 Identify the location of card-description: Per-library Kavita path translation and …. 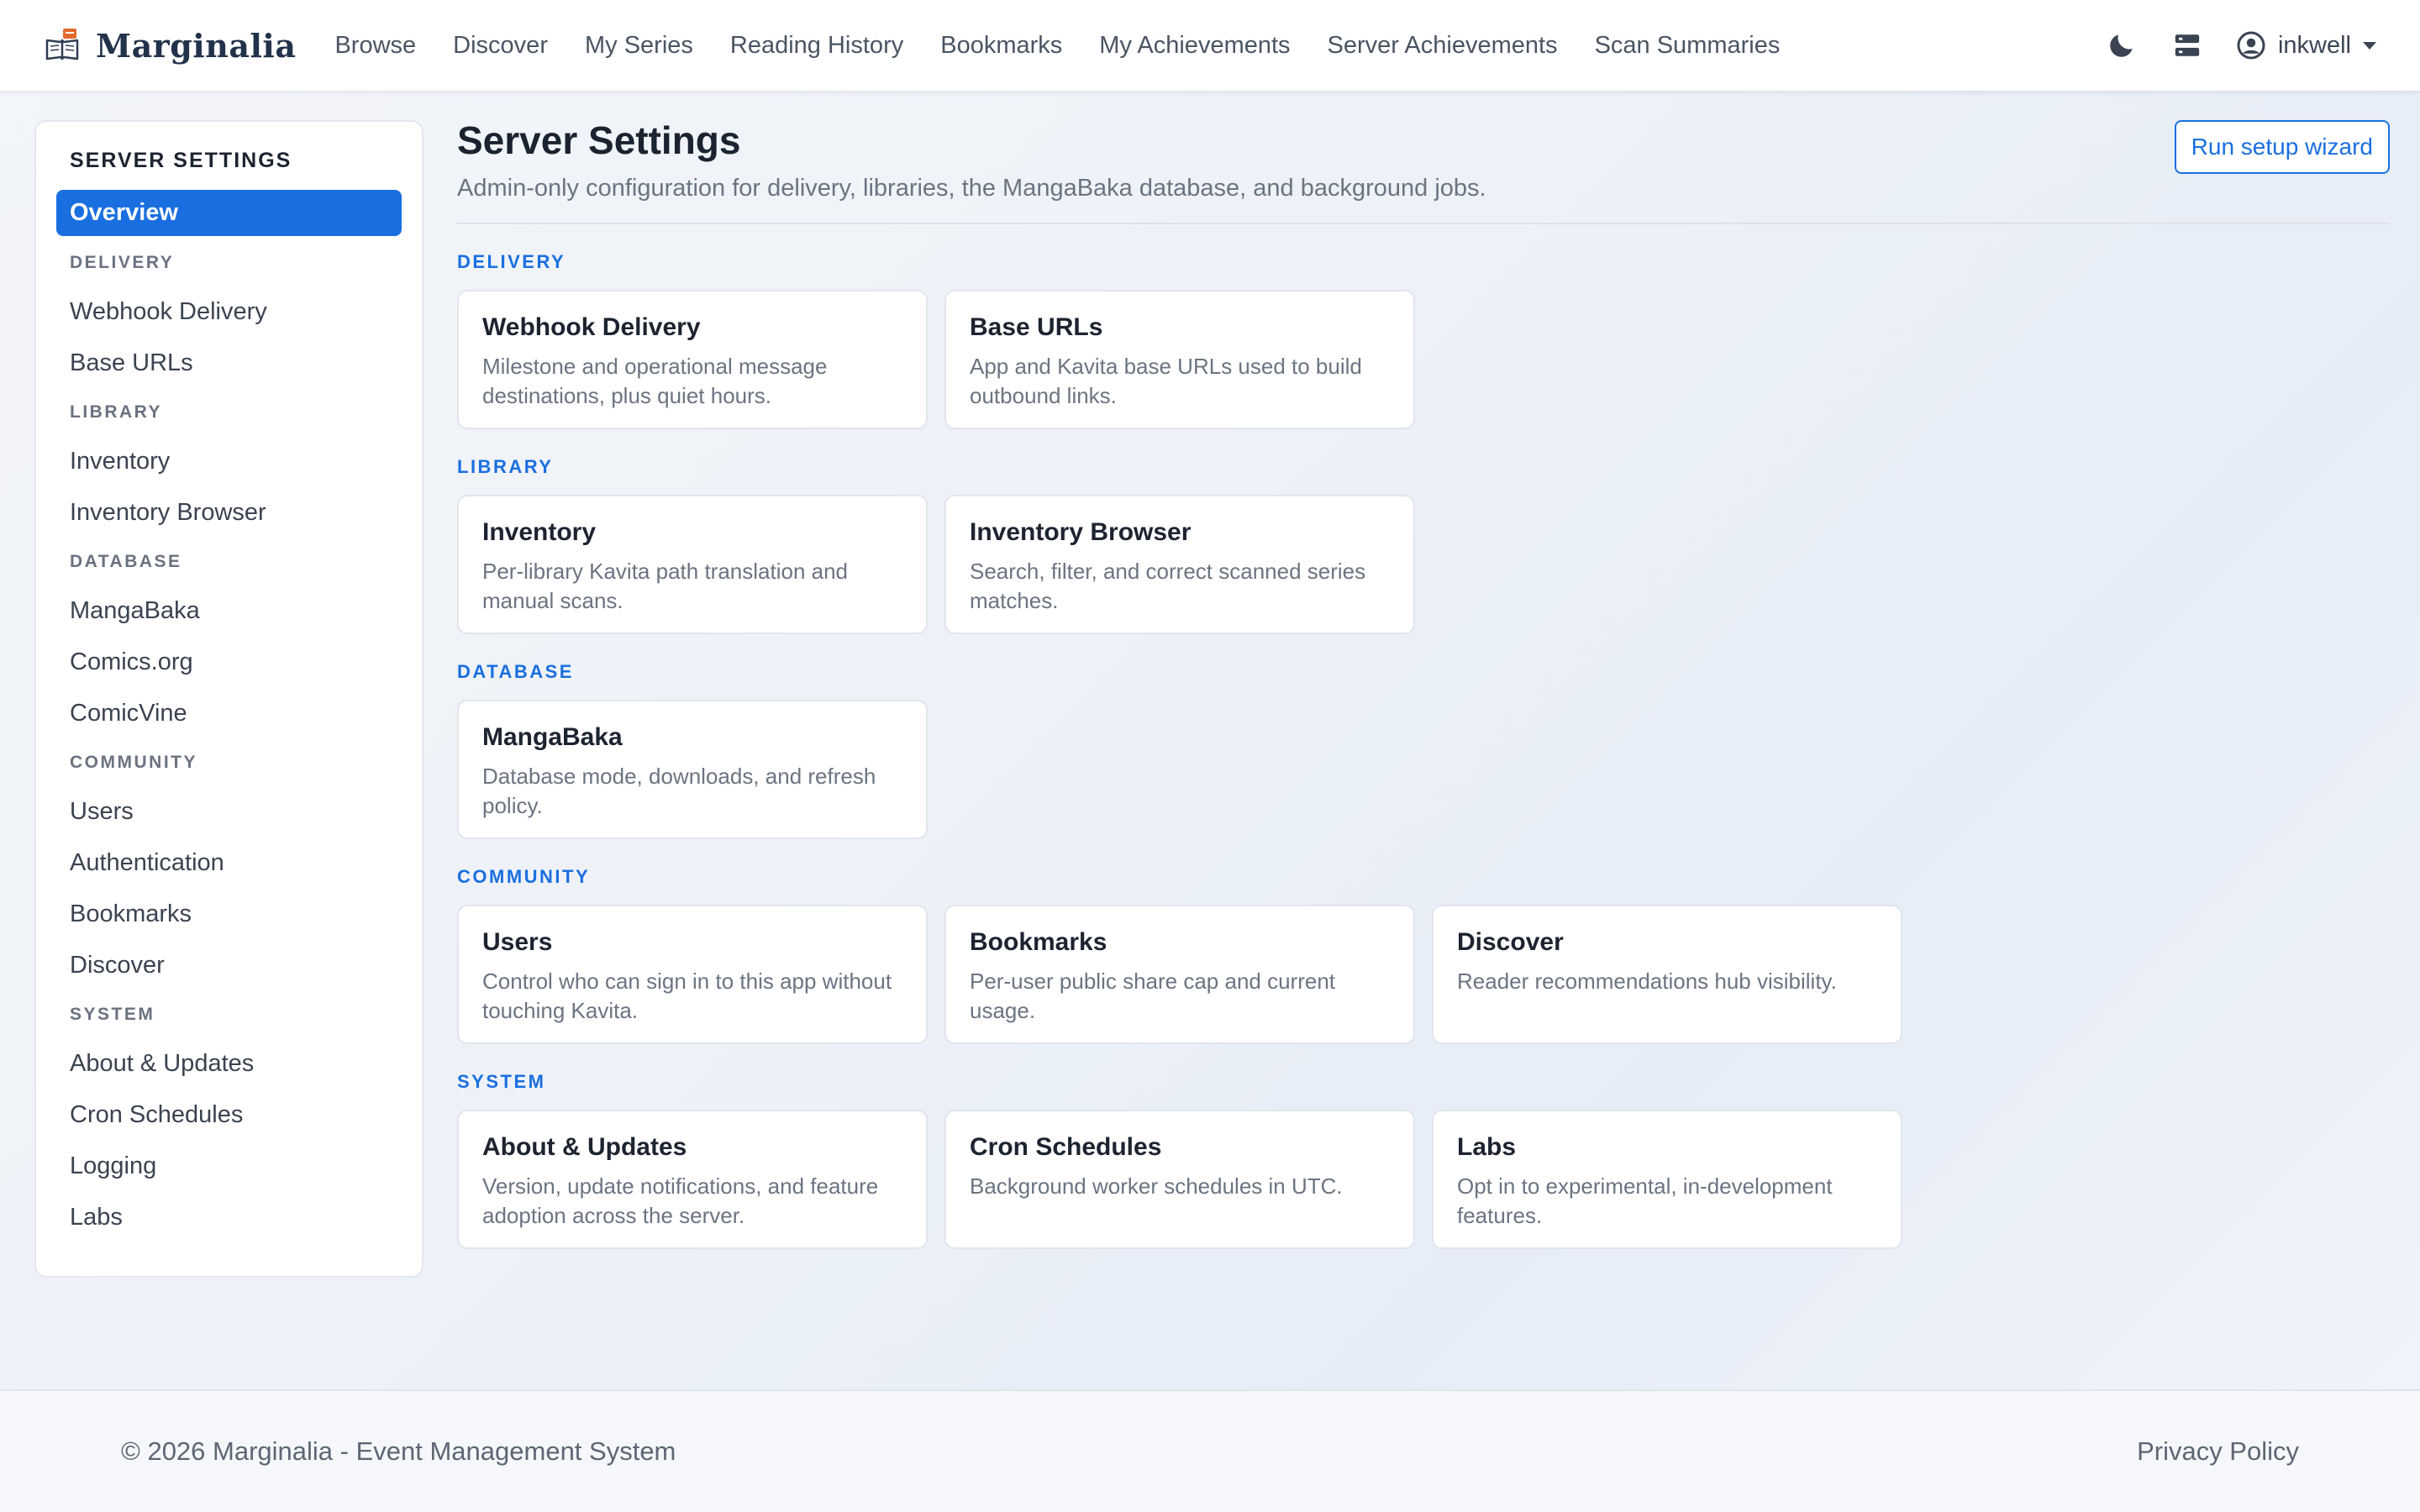
(665, 586).